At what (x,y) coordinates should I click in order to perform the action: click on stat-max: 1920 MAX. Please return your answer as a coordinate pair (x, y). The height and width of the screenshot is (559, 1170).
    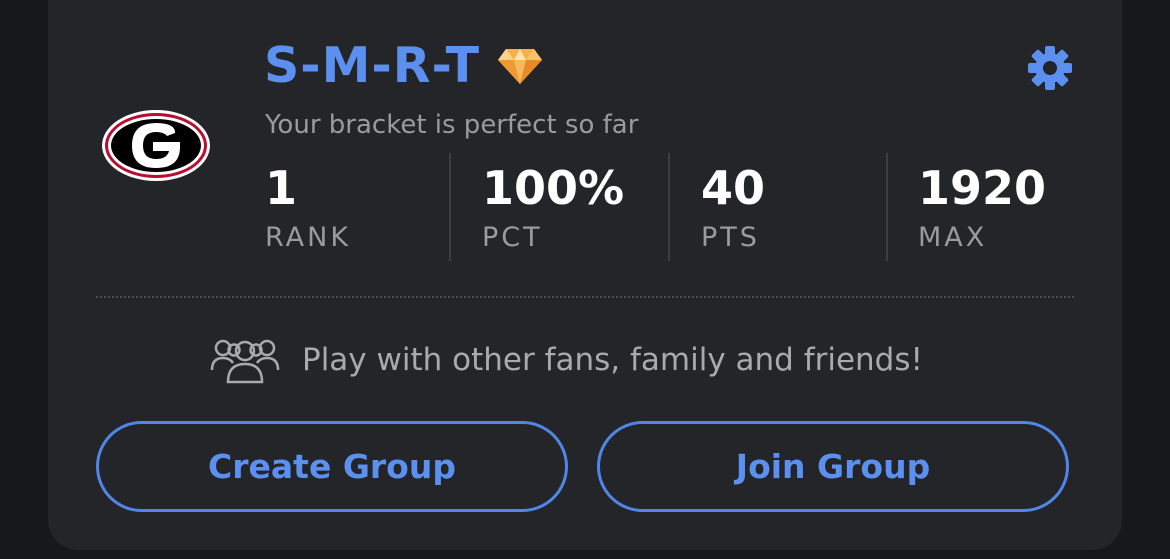
    Looking at the image, I should click on (1018, 208).